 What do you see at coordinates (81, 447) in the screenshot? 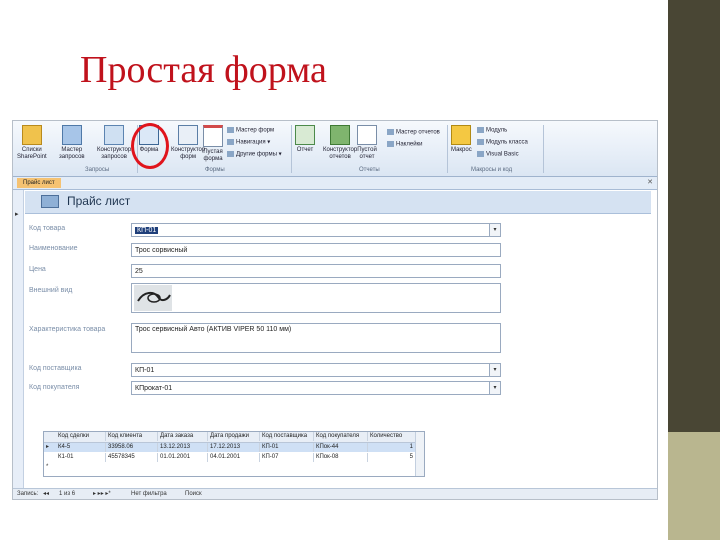
I see `table-cell: К4-5` at bounding box center [81, 447].